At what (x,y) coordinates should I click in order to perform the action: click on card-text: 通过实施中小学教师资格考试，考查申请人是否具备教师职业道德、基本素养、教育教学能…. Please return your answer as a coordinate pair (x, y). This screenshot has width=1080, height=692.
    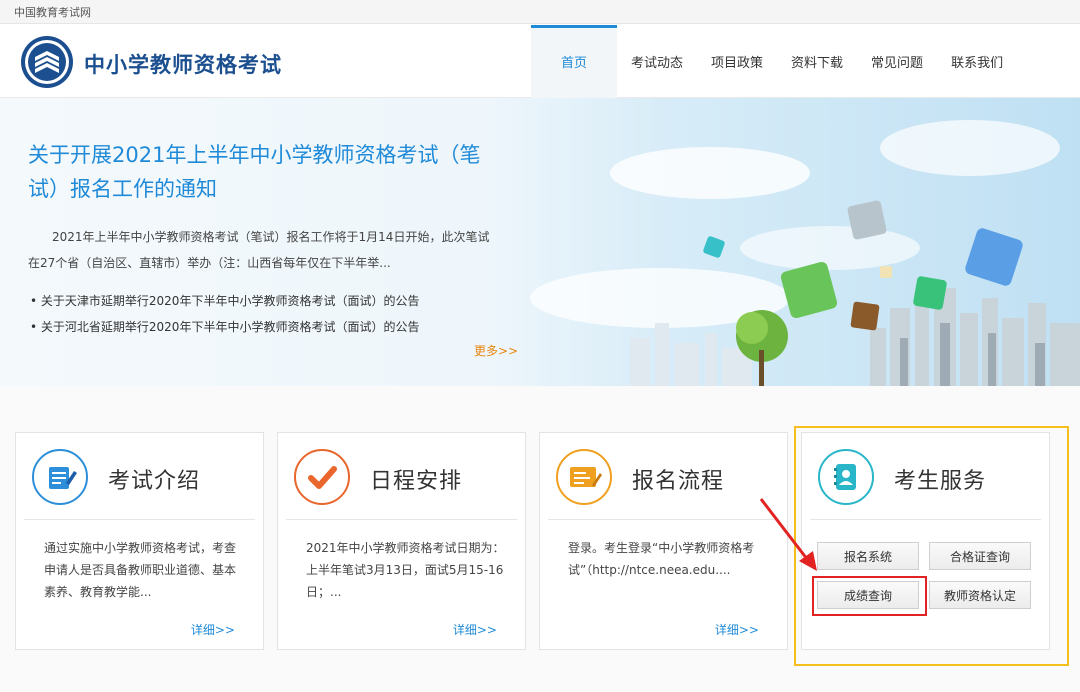
    Looking at the image, I should click on (140, 570).